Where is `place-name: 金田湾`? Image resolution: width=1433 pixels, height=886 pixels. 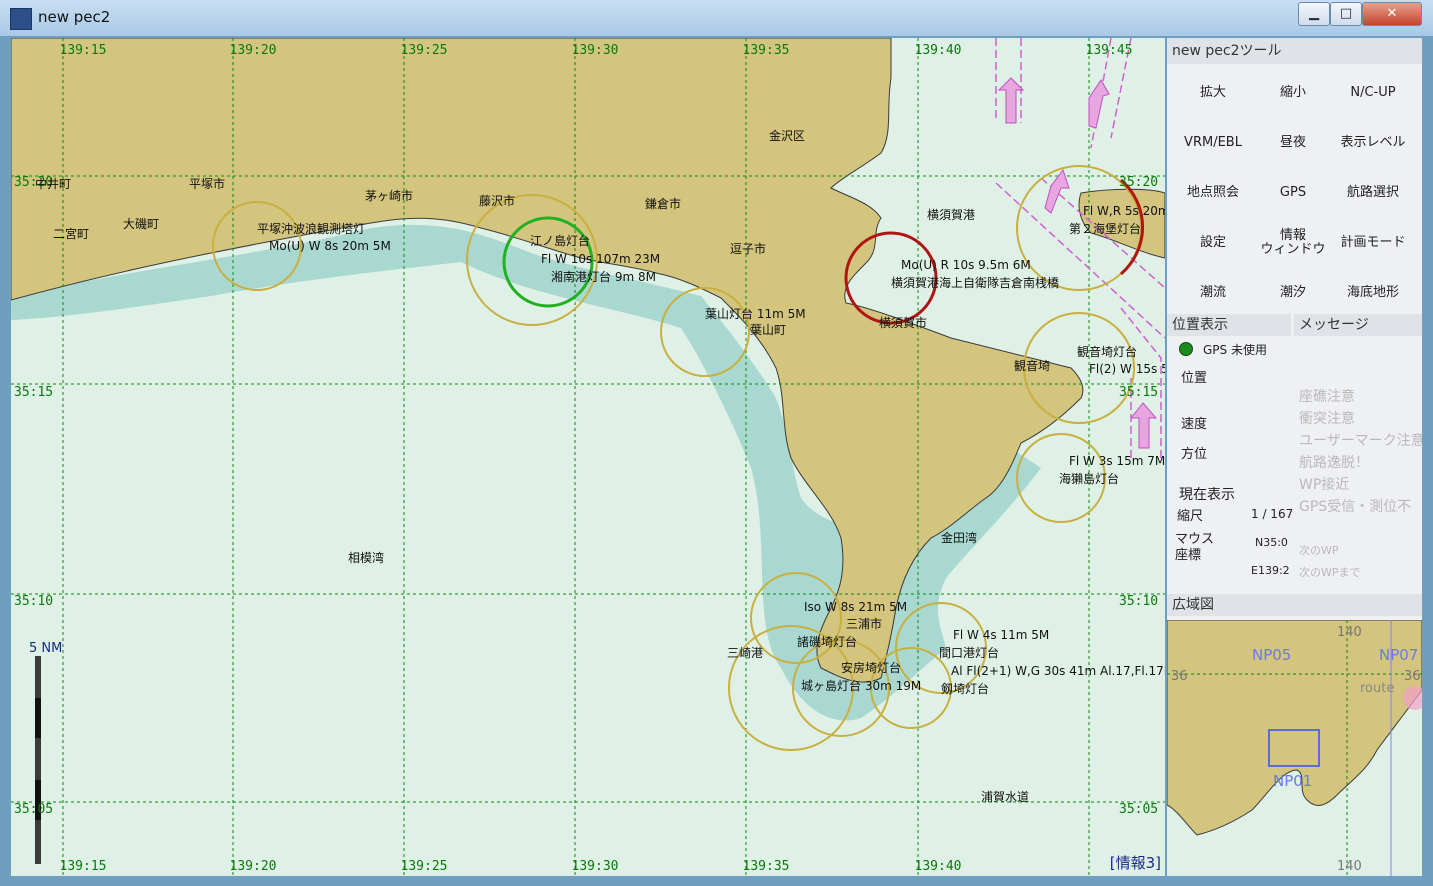 place-name: 金田湾 is located at coordinates (959, 537).